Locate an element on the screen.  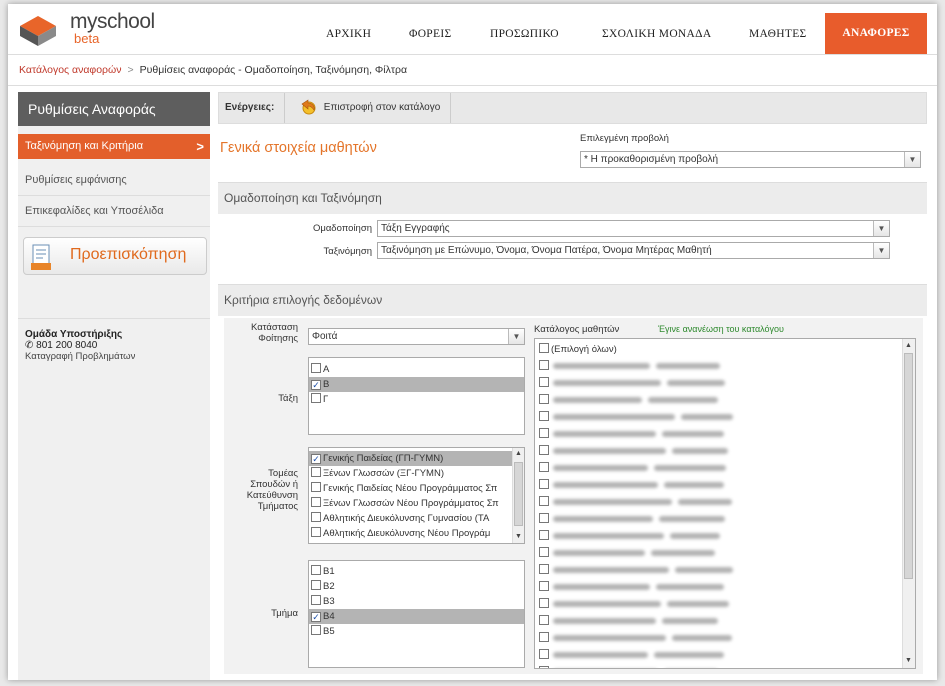
sidebar-item-sorting-criteria: Ταξινόμηση και Κριτήρια > is located at coordinates (114, 146).